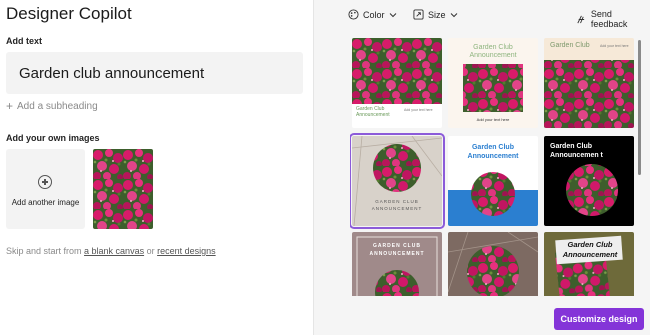 The image size is (650, 335). Describe the element at coordinates (186, 251) in the screenshot. I see `recent-designs-link: recent designs` at that location.